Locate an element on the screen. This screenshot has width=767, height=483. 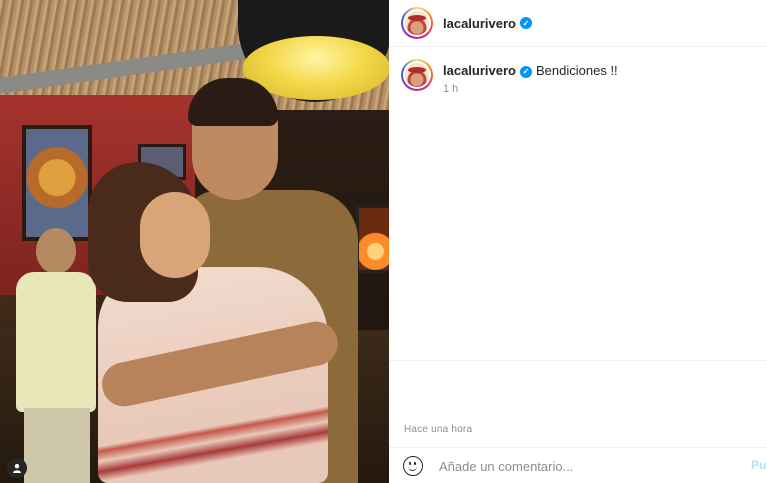
user-tag-icon is located at coordinates (17, 468).